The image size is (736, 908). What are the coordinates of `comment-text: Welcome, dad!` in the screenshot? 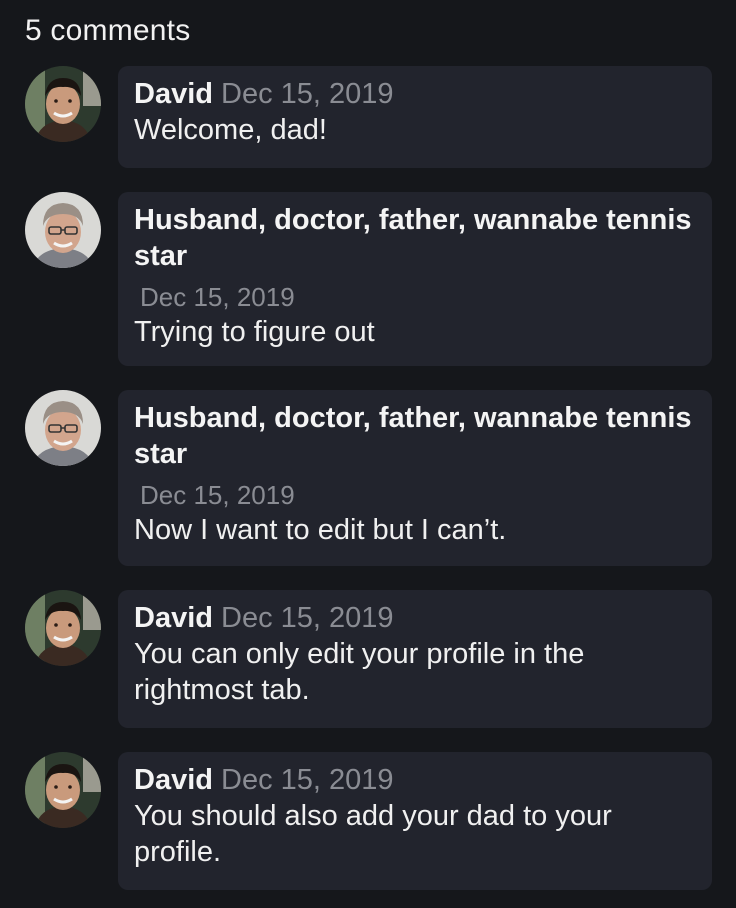 It's located at (230, 130).